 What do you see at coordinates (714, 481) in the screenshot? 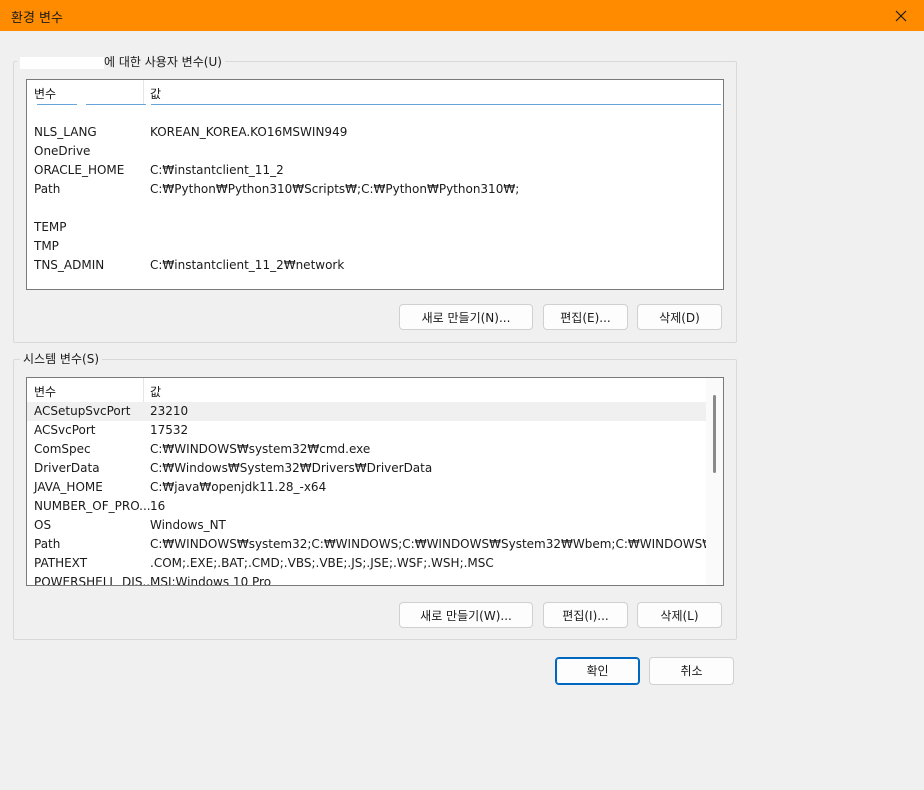
I see `vertical-scrollbar` at bounding box center [714, 481].